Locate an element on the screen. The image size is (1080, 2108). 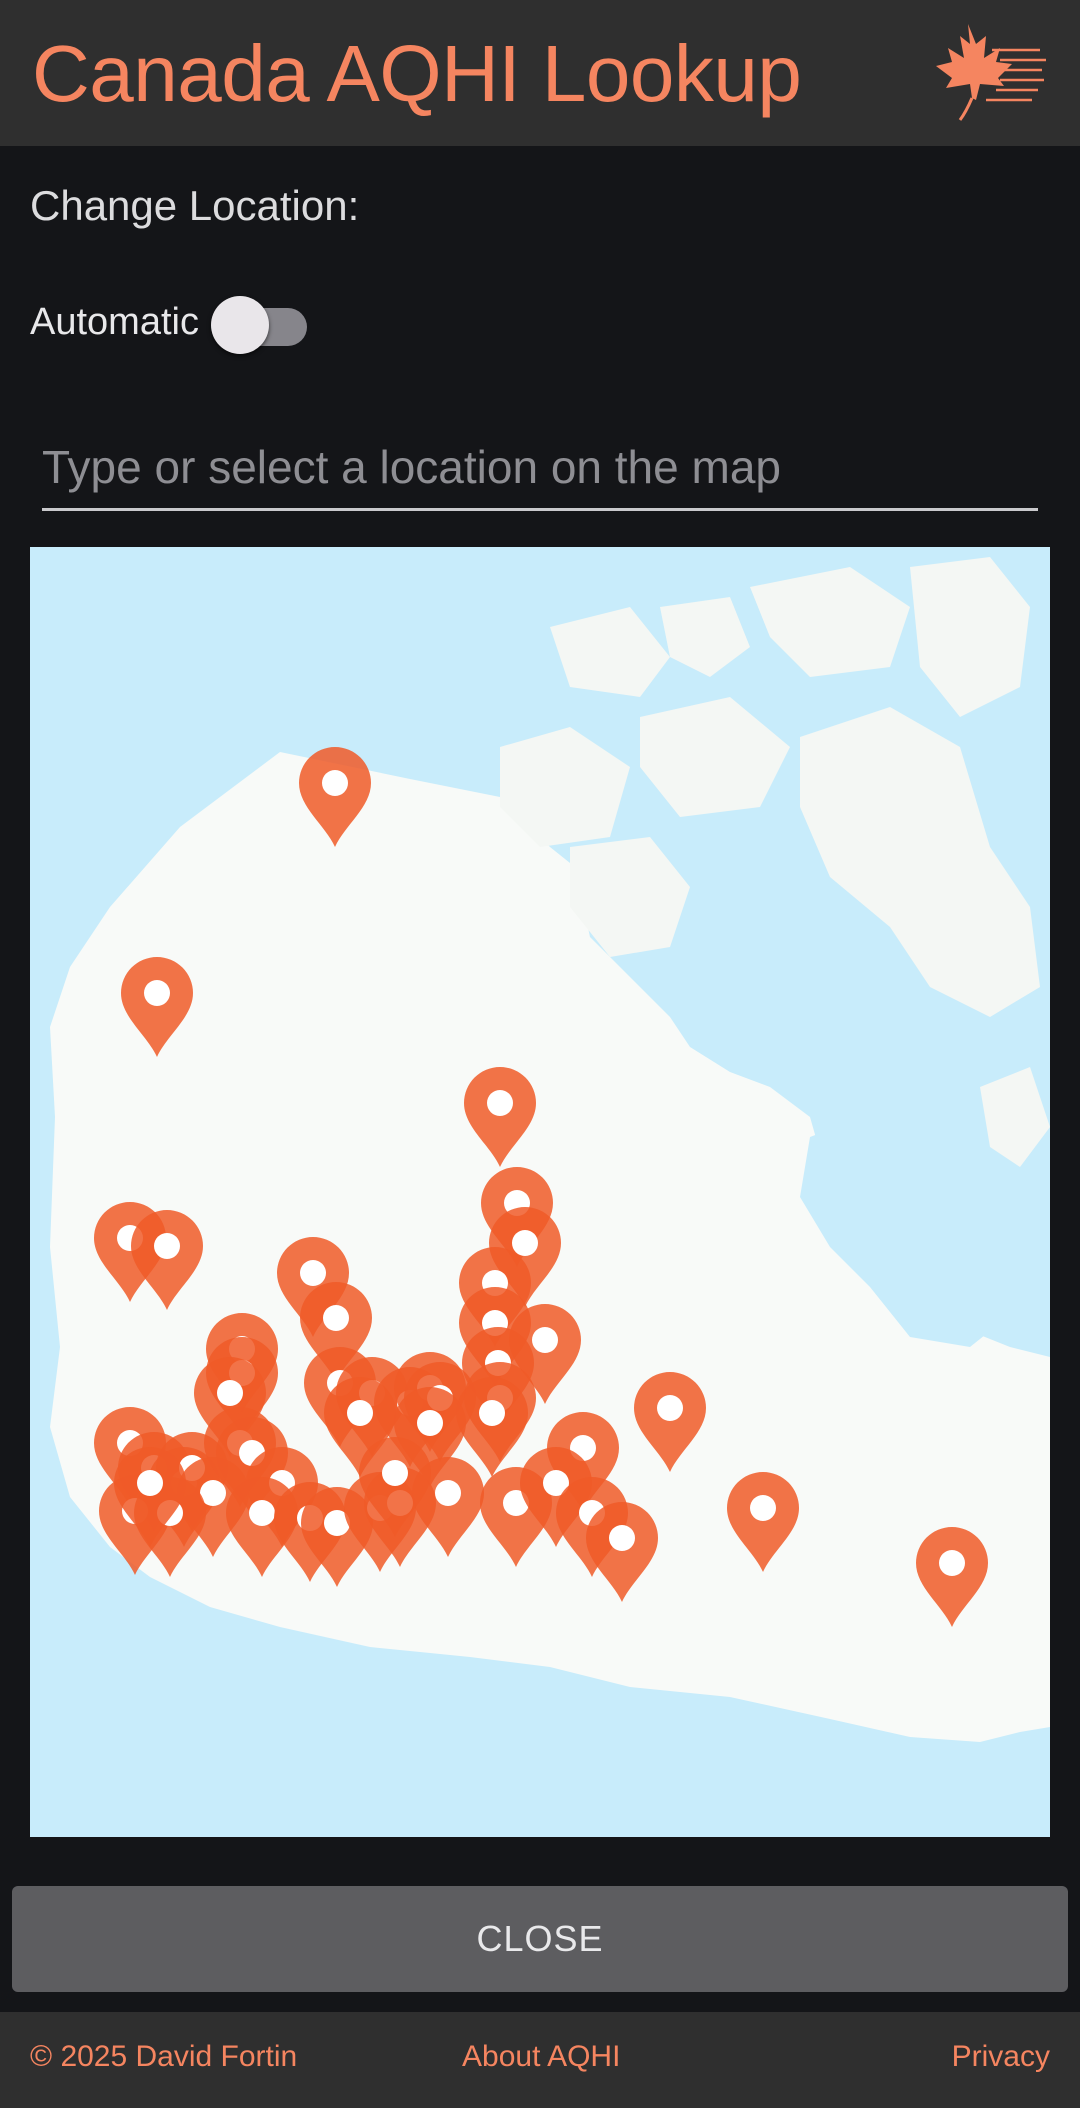
close-button: CLOSE is located at coordinates (540, 1939).